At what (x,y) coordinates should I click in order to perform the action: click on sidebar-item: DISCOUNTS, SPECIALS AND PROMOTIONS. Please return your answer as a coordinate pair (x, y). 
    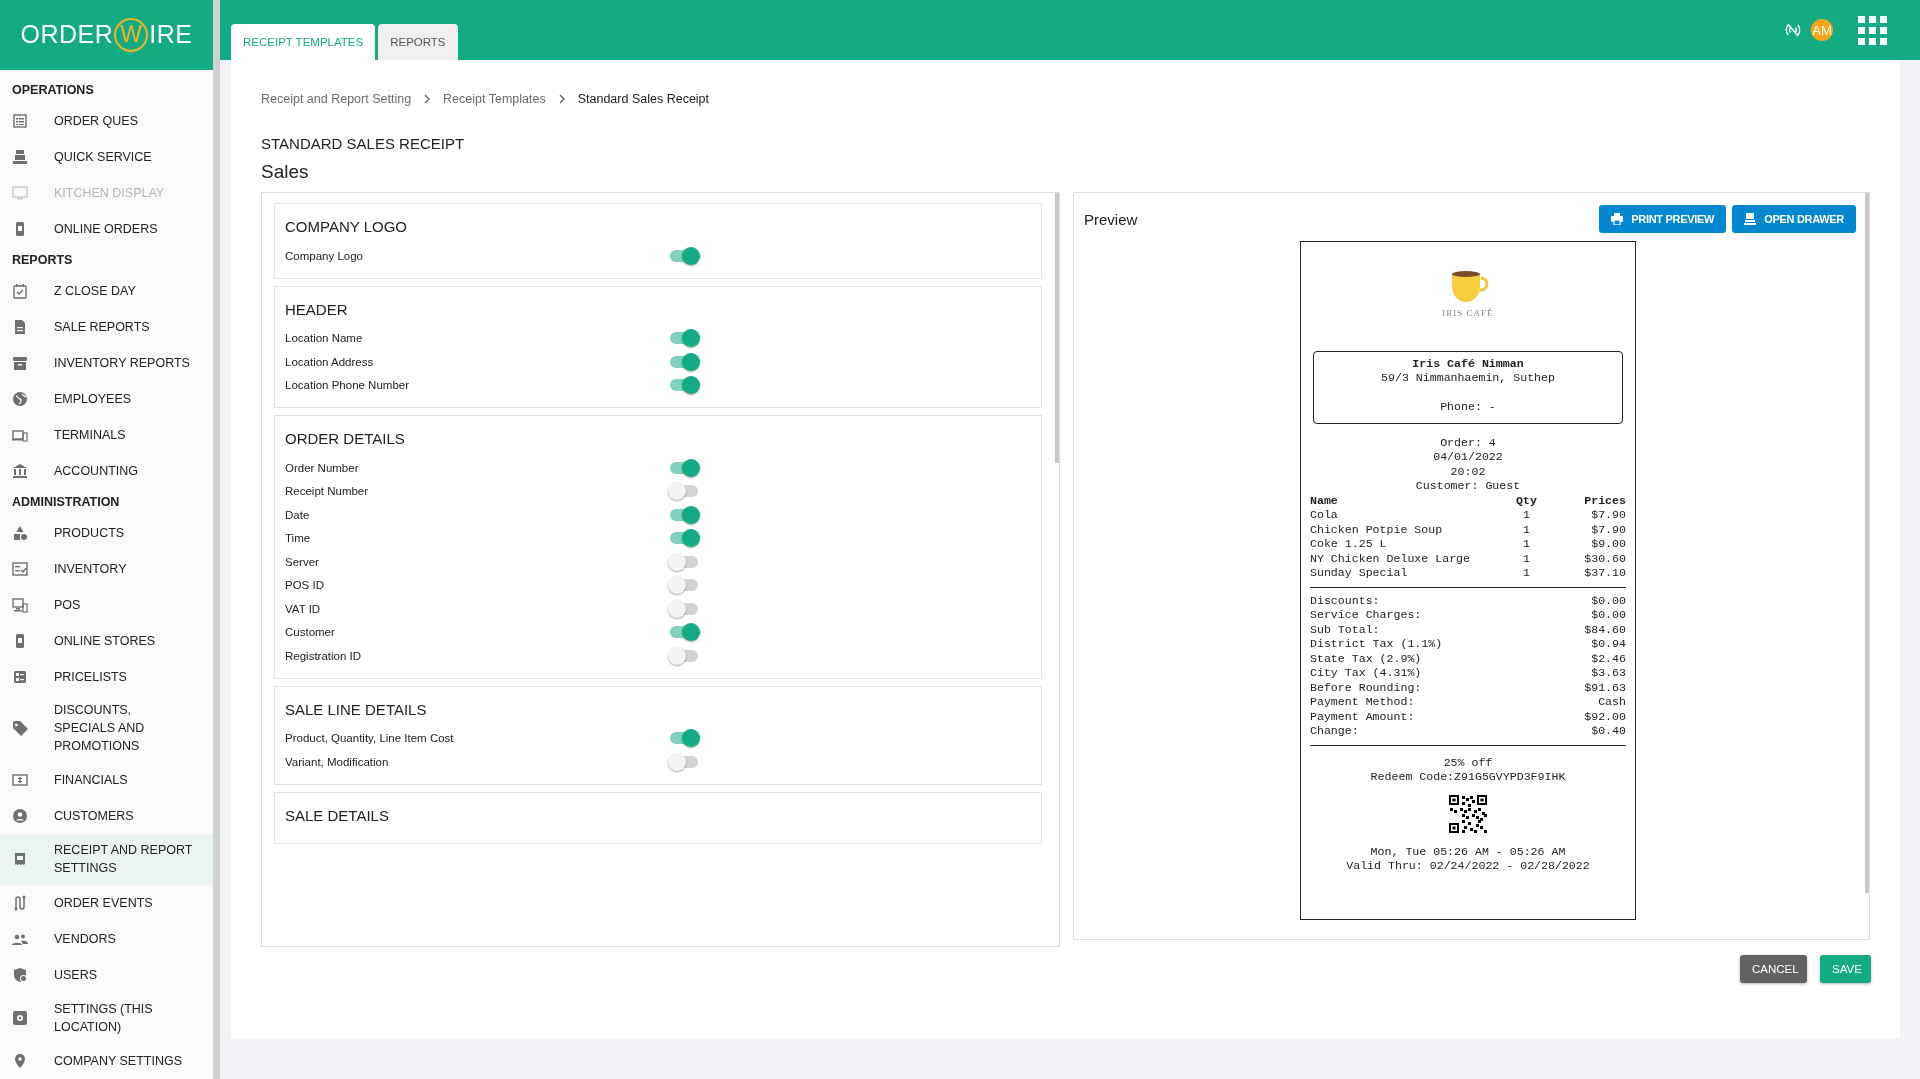
    Looking at the image, I should click on (106, 728).